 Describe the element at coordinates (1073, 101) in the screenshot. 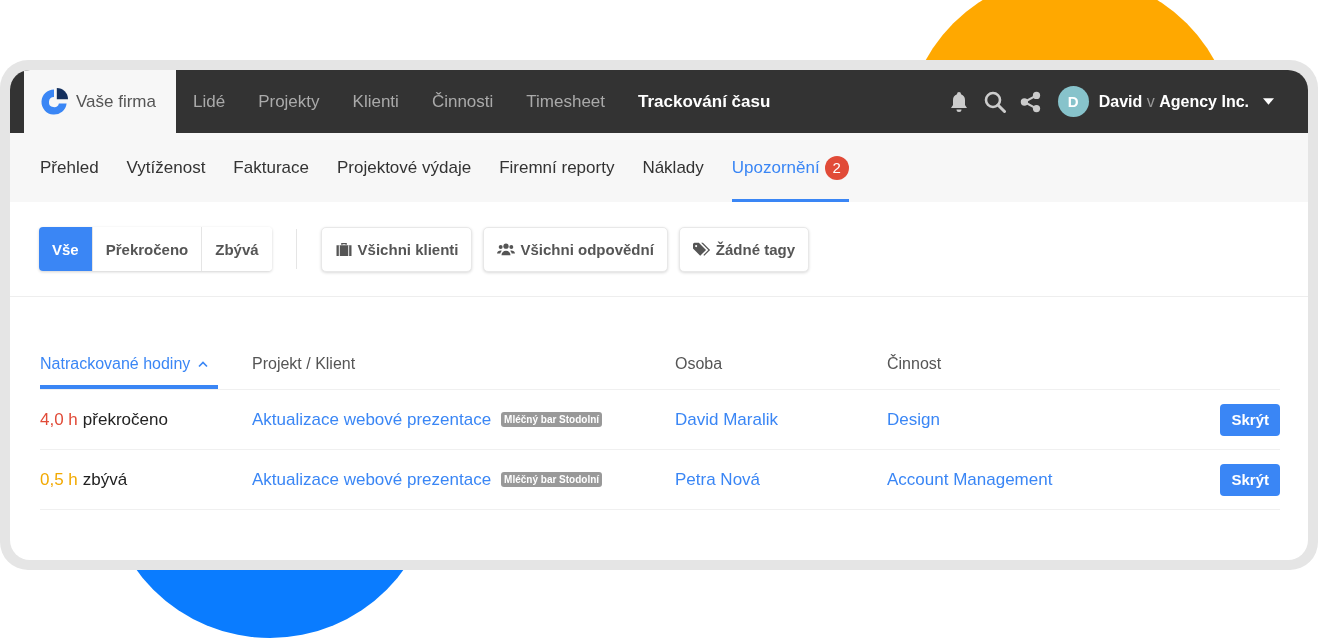

I see `avatar: D` at that location.